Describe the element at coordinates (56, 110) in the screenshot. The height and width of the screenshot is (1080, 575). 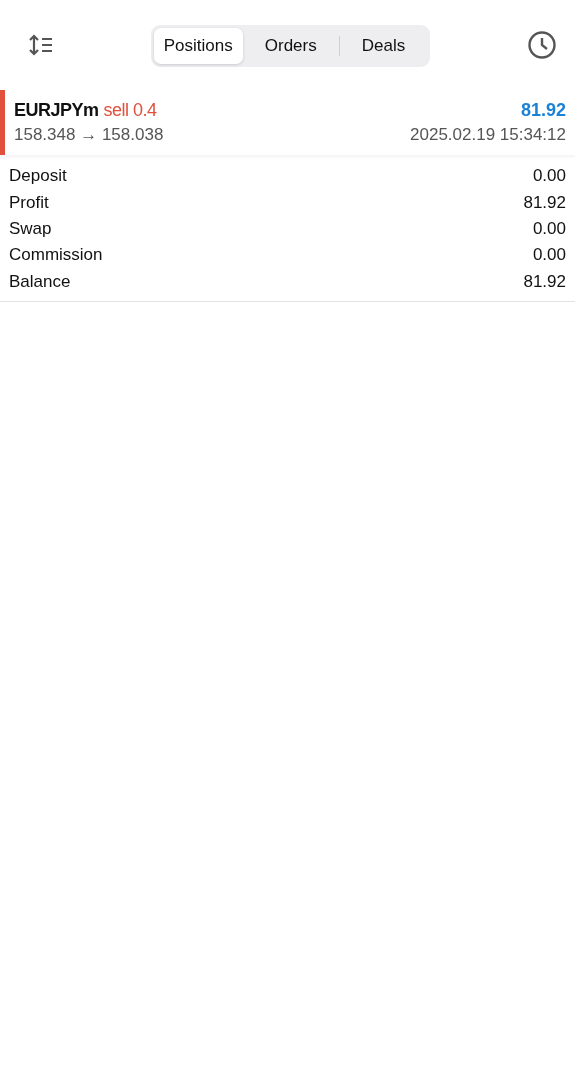
I see `symbol: EURJPYm` at that location.